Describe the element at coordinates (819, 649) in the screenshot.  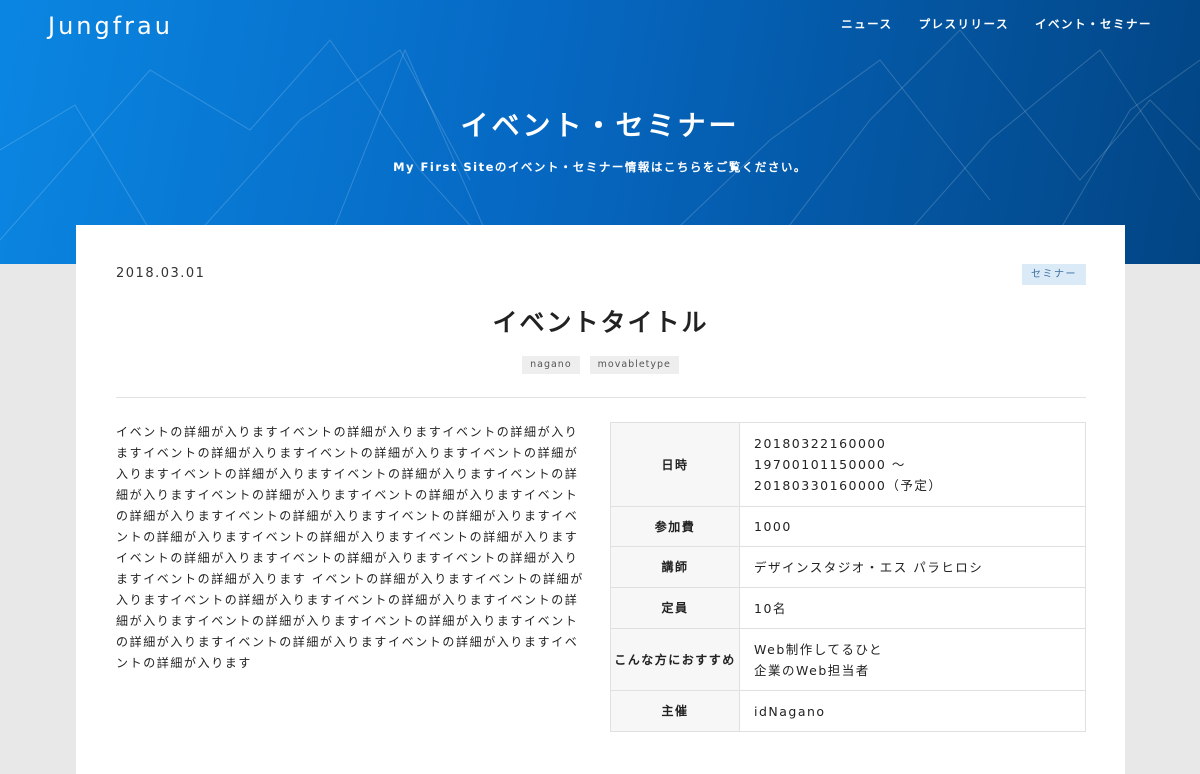
I see `audience-line: Web制作してるひと` at that location.